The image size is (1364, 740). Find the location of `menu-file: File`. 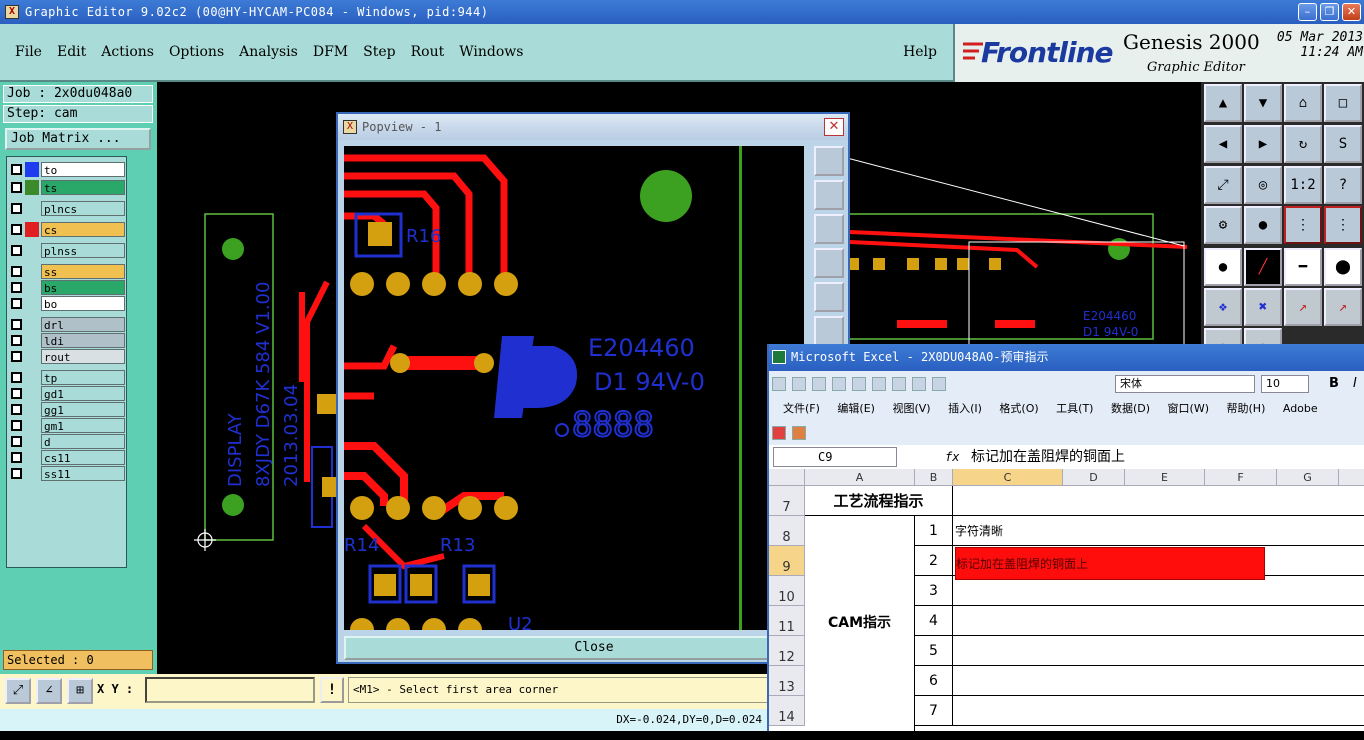

menu-file: File is located at coordinates (28, 52).